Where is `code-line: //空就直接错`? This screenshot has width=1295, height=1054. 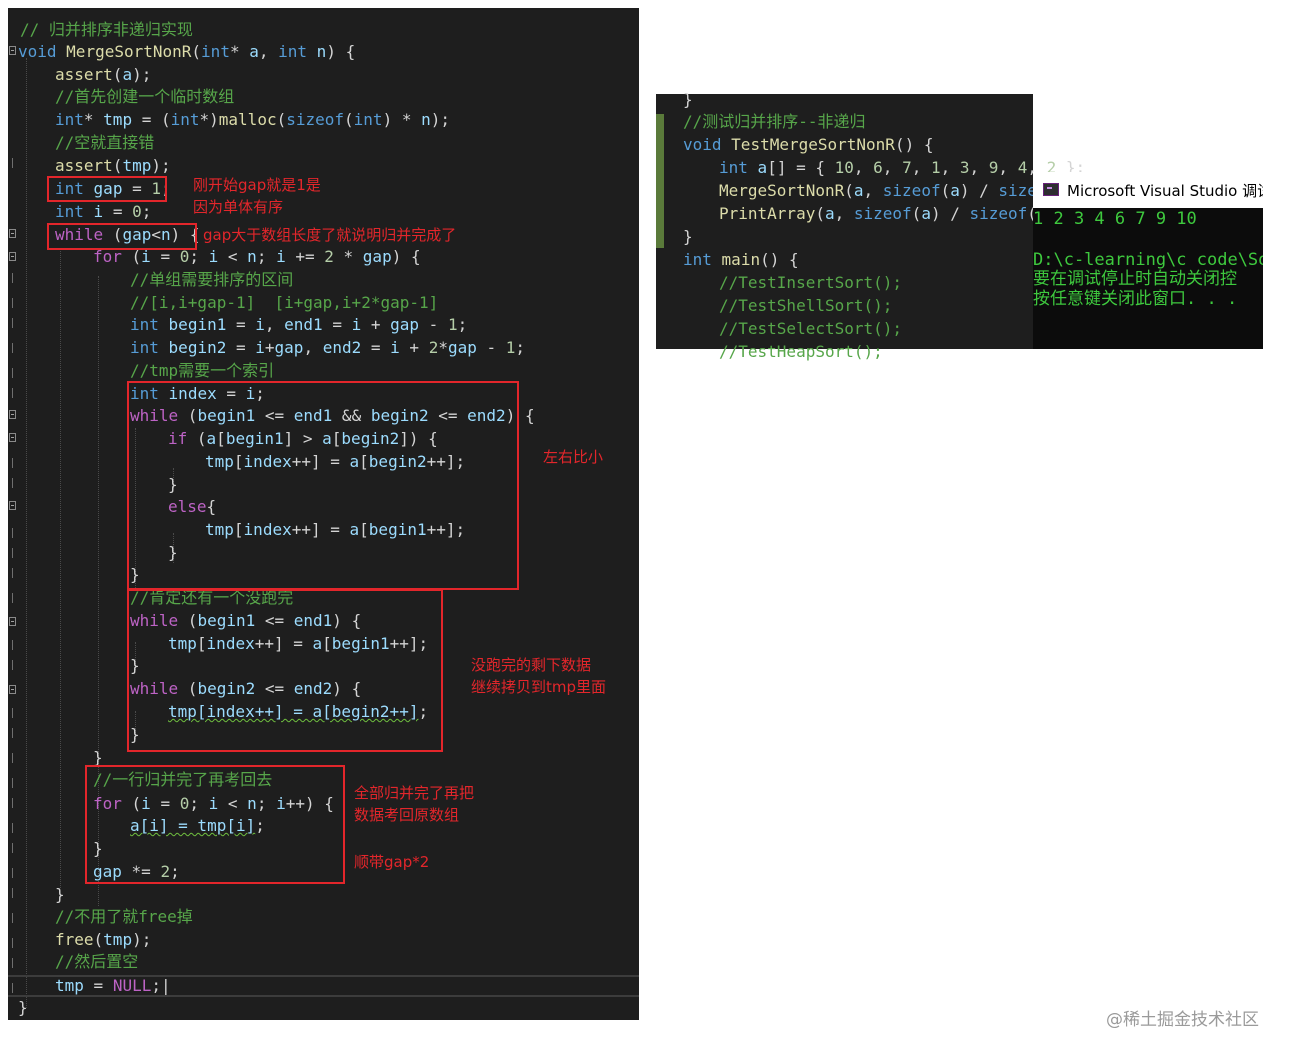 code-line: //空就直接错 is located at coordinates (104, 143).